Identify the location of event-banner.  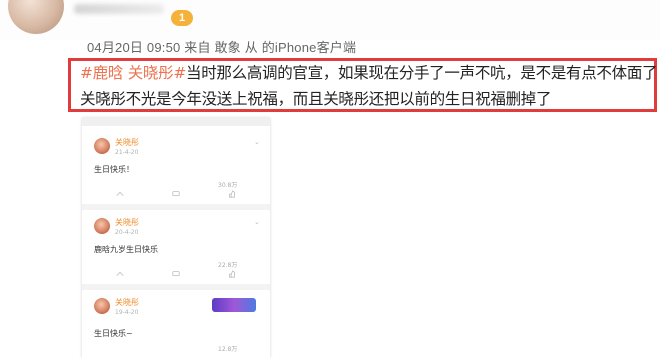
(234, 305).